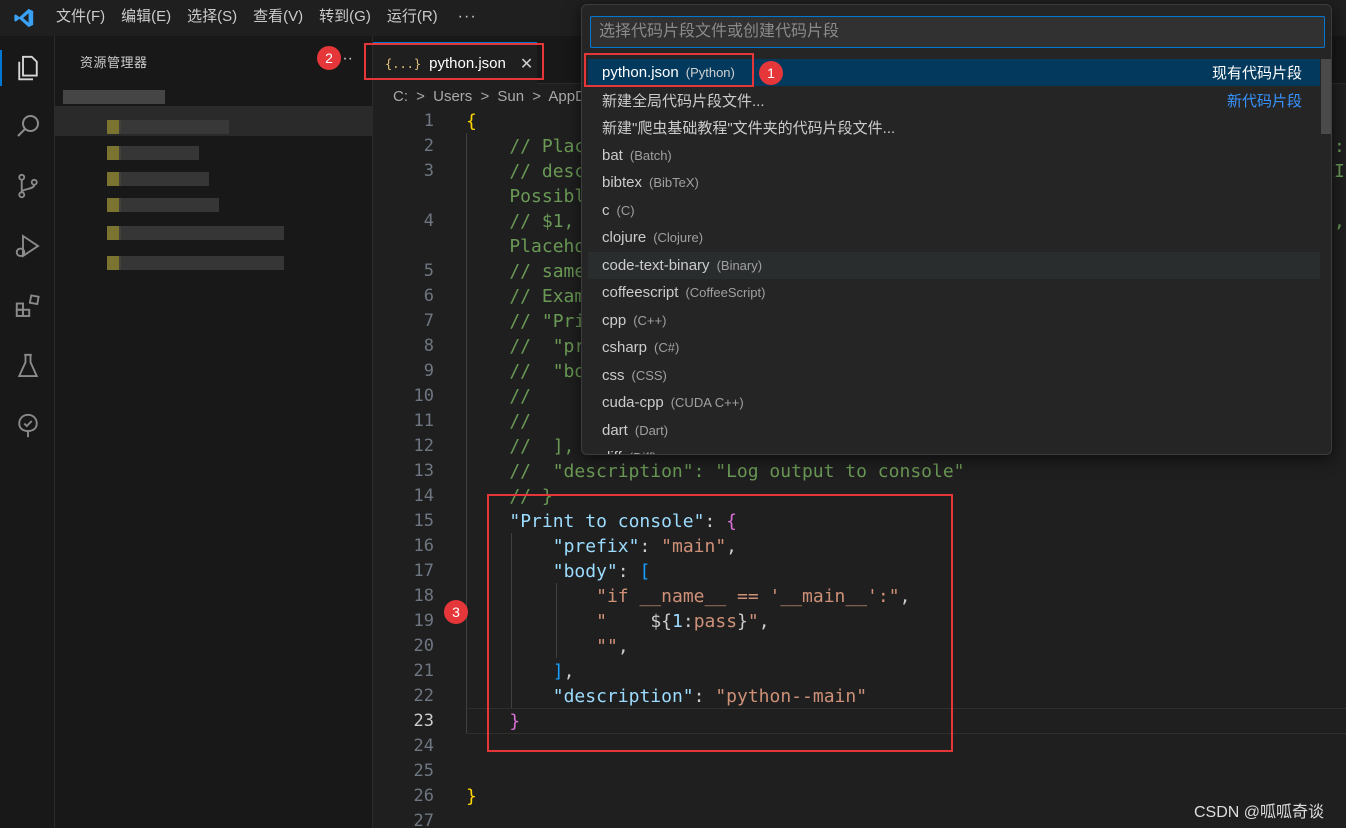 This screenshot has width=1346, height=828. I want to click on code-text: // same, so click(526, 271).